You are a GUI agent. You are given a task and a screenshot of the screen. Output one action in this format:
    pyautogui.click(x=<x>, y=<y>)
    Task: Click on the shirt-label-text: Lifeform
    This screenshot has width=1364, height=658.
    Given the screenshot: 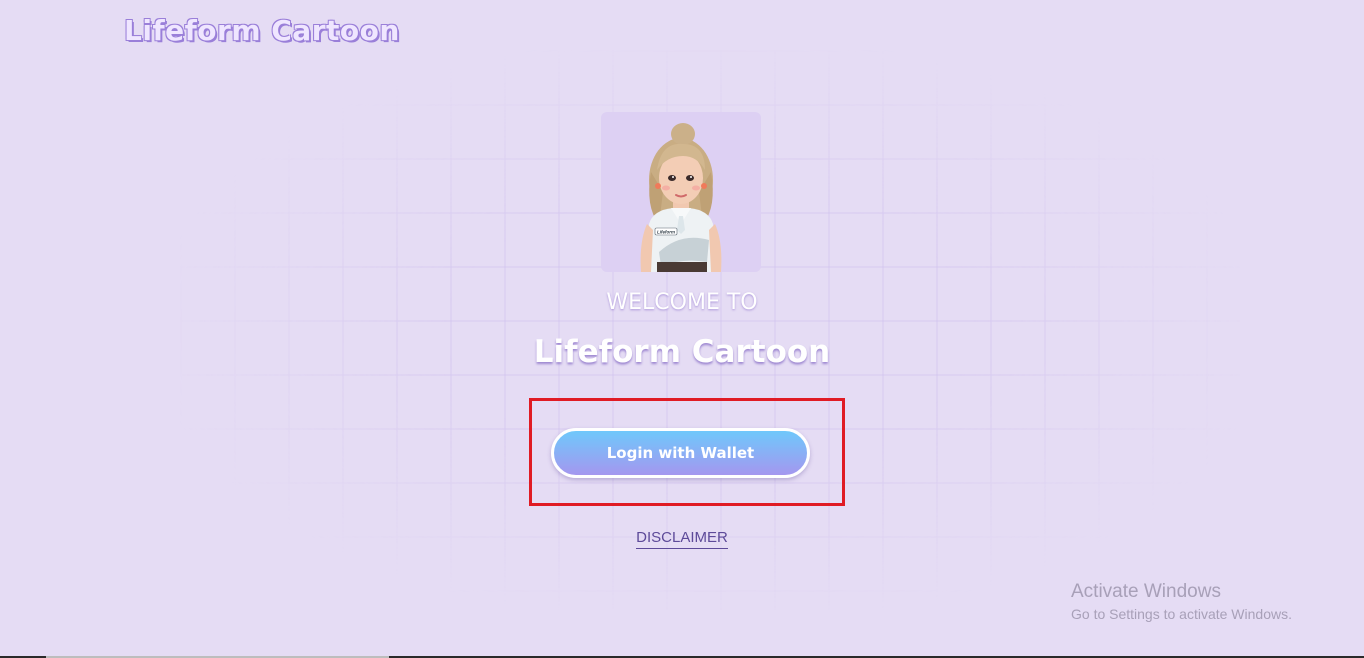 What is the action you would take?
    pyautogui.click(x=666, y=232)
    